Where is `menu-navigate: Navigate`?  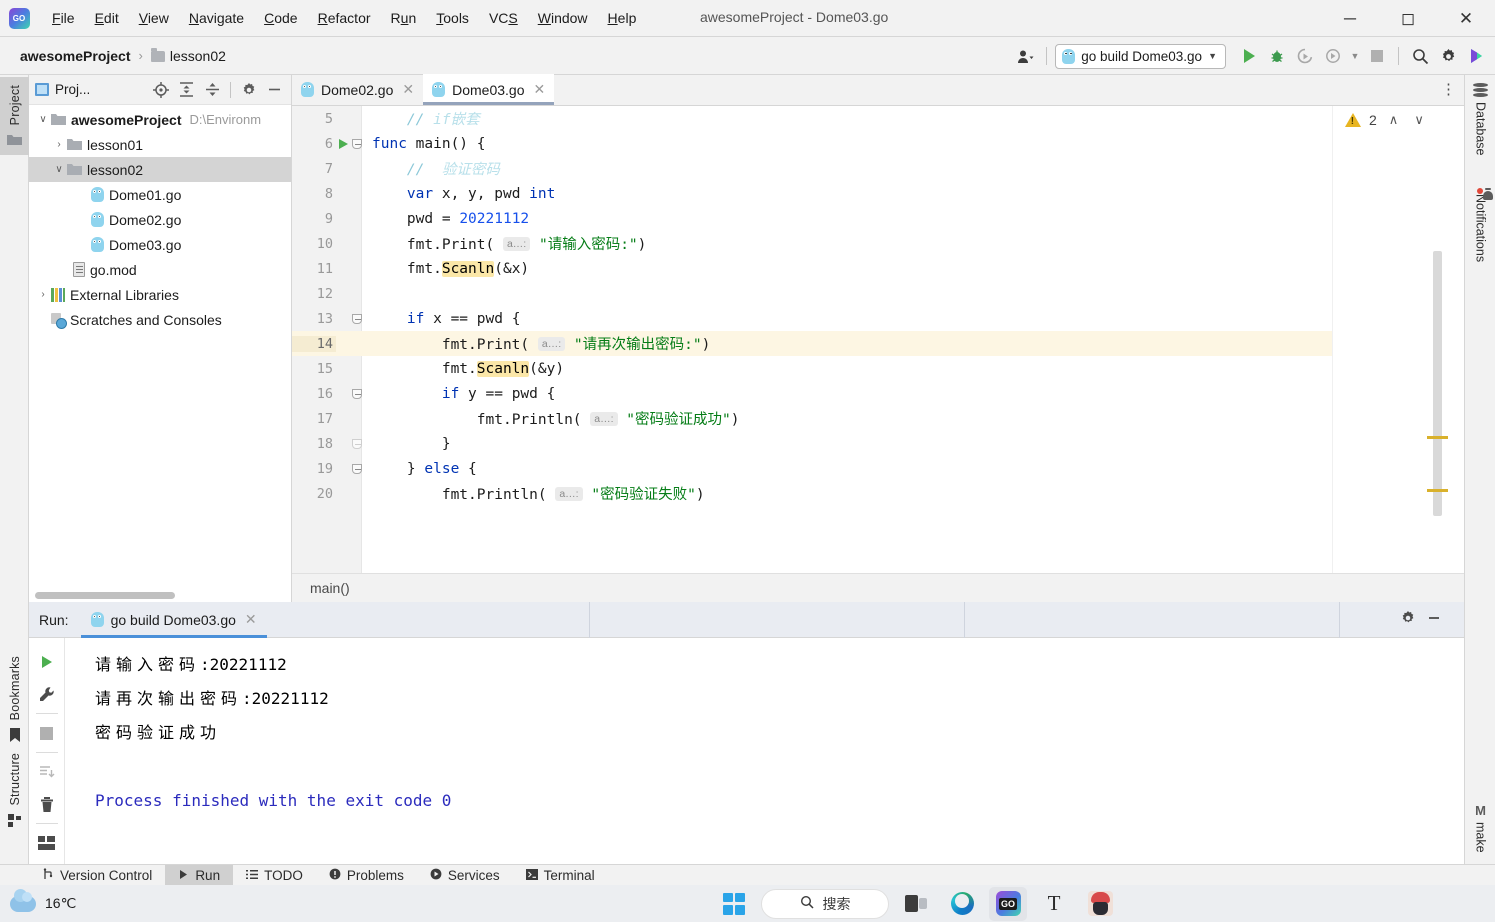
menu-navigate: Navigate is located at coordinates (216, 18).